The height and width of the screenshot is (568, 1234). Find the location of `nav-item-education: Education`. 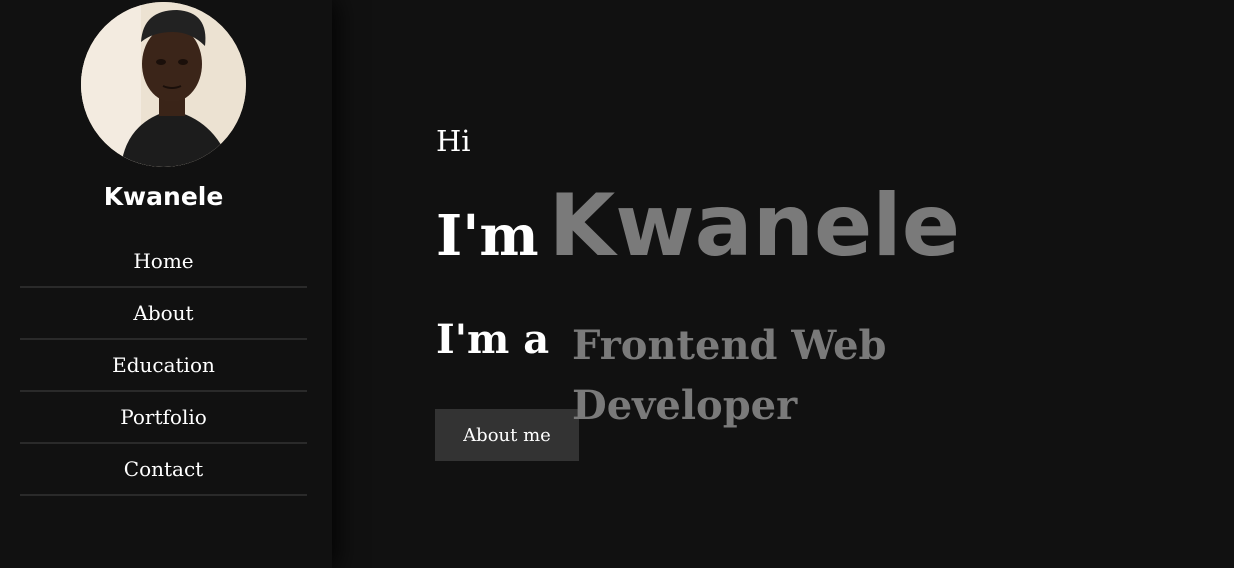

nav-item-education: Education is located at coordinates (163, 366).